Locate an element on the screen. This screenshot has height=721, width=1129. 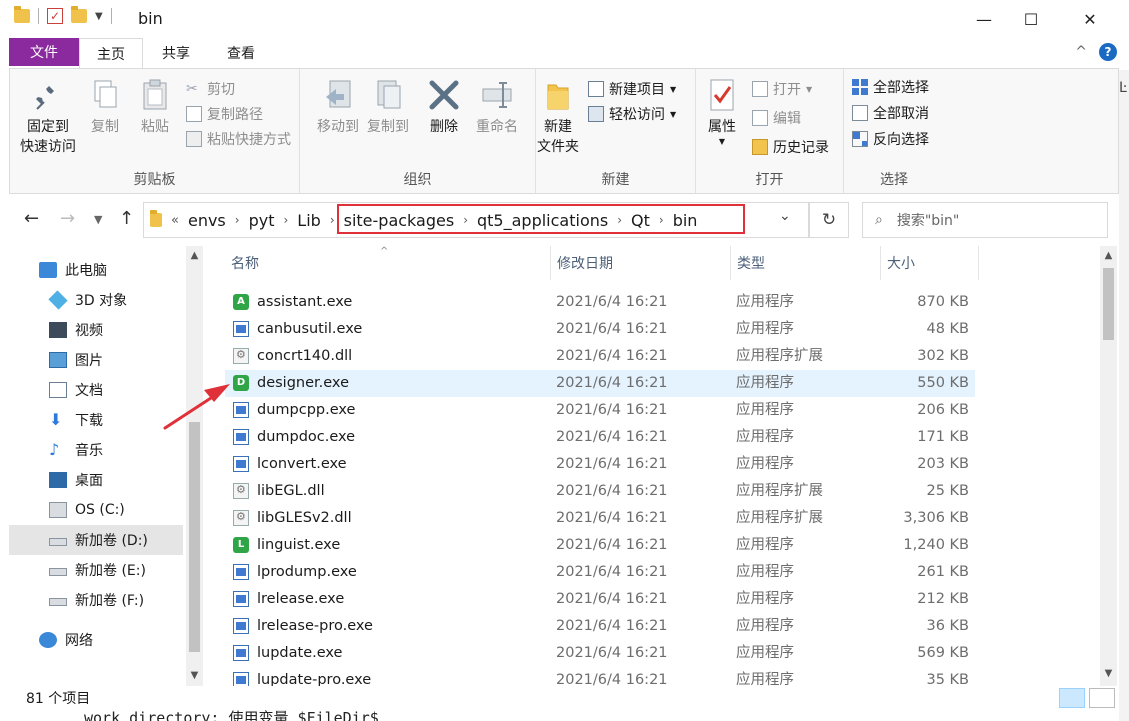
close-button: ✕ is located at coordinates (1090, 19).